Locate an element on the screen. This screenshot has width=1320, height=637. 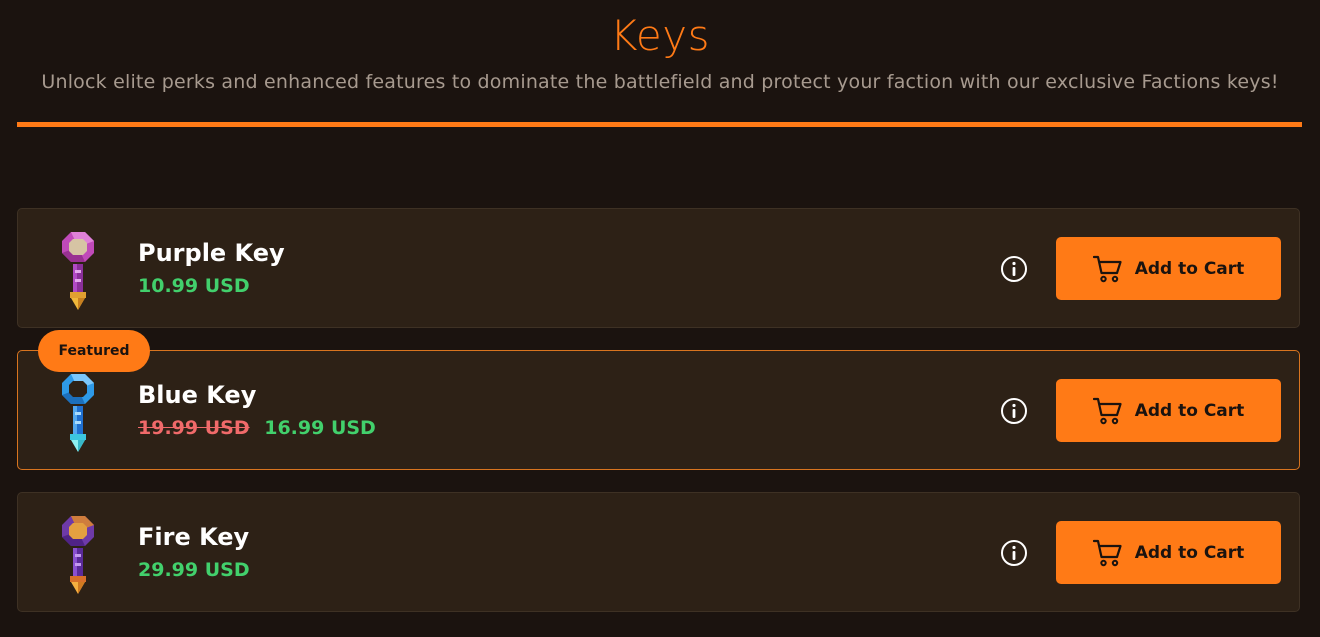
price: 29.99 USD is located at coordinates (194, 570).